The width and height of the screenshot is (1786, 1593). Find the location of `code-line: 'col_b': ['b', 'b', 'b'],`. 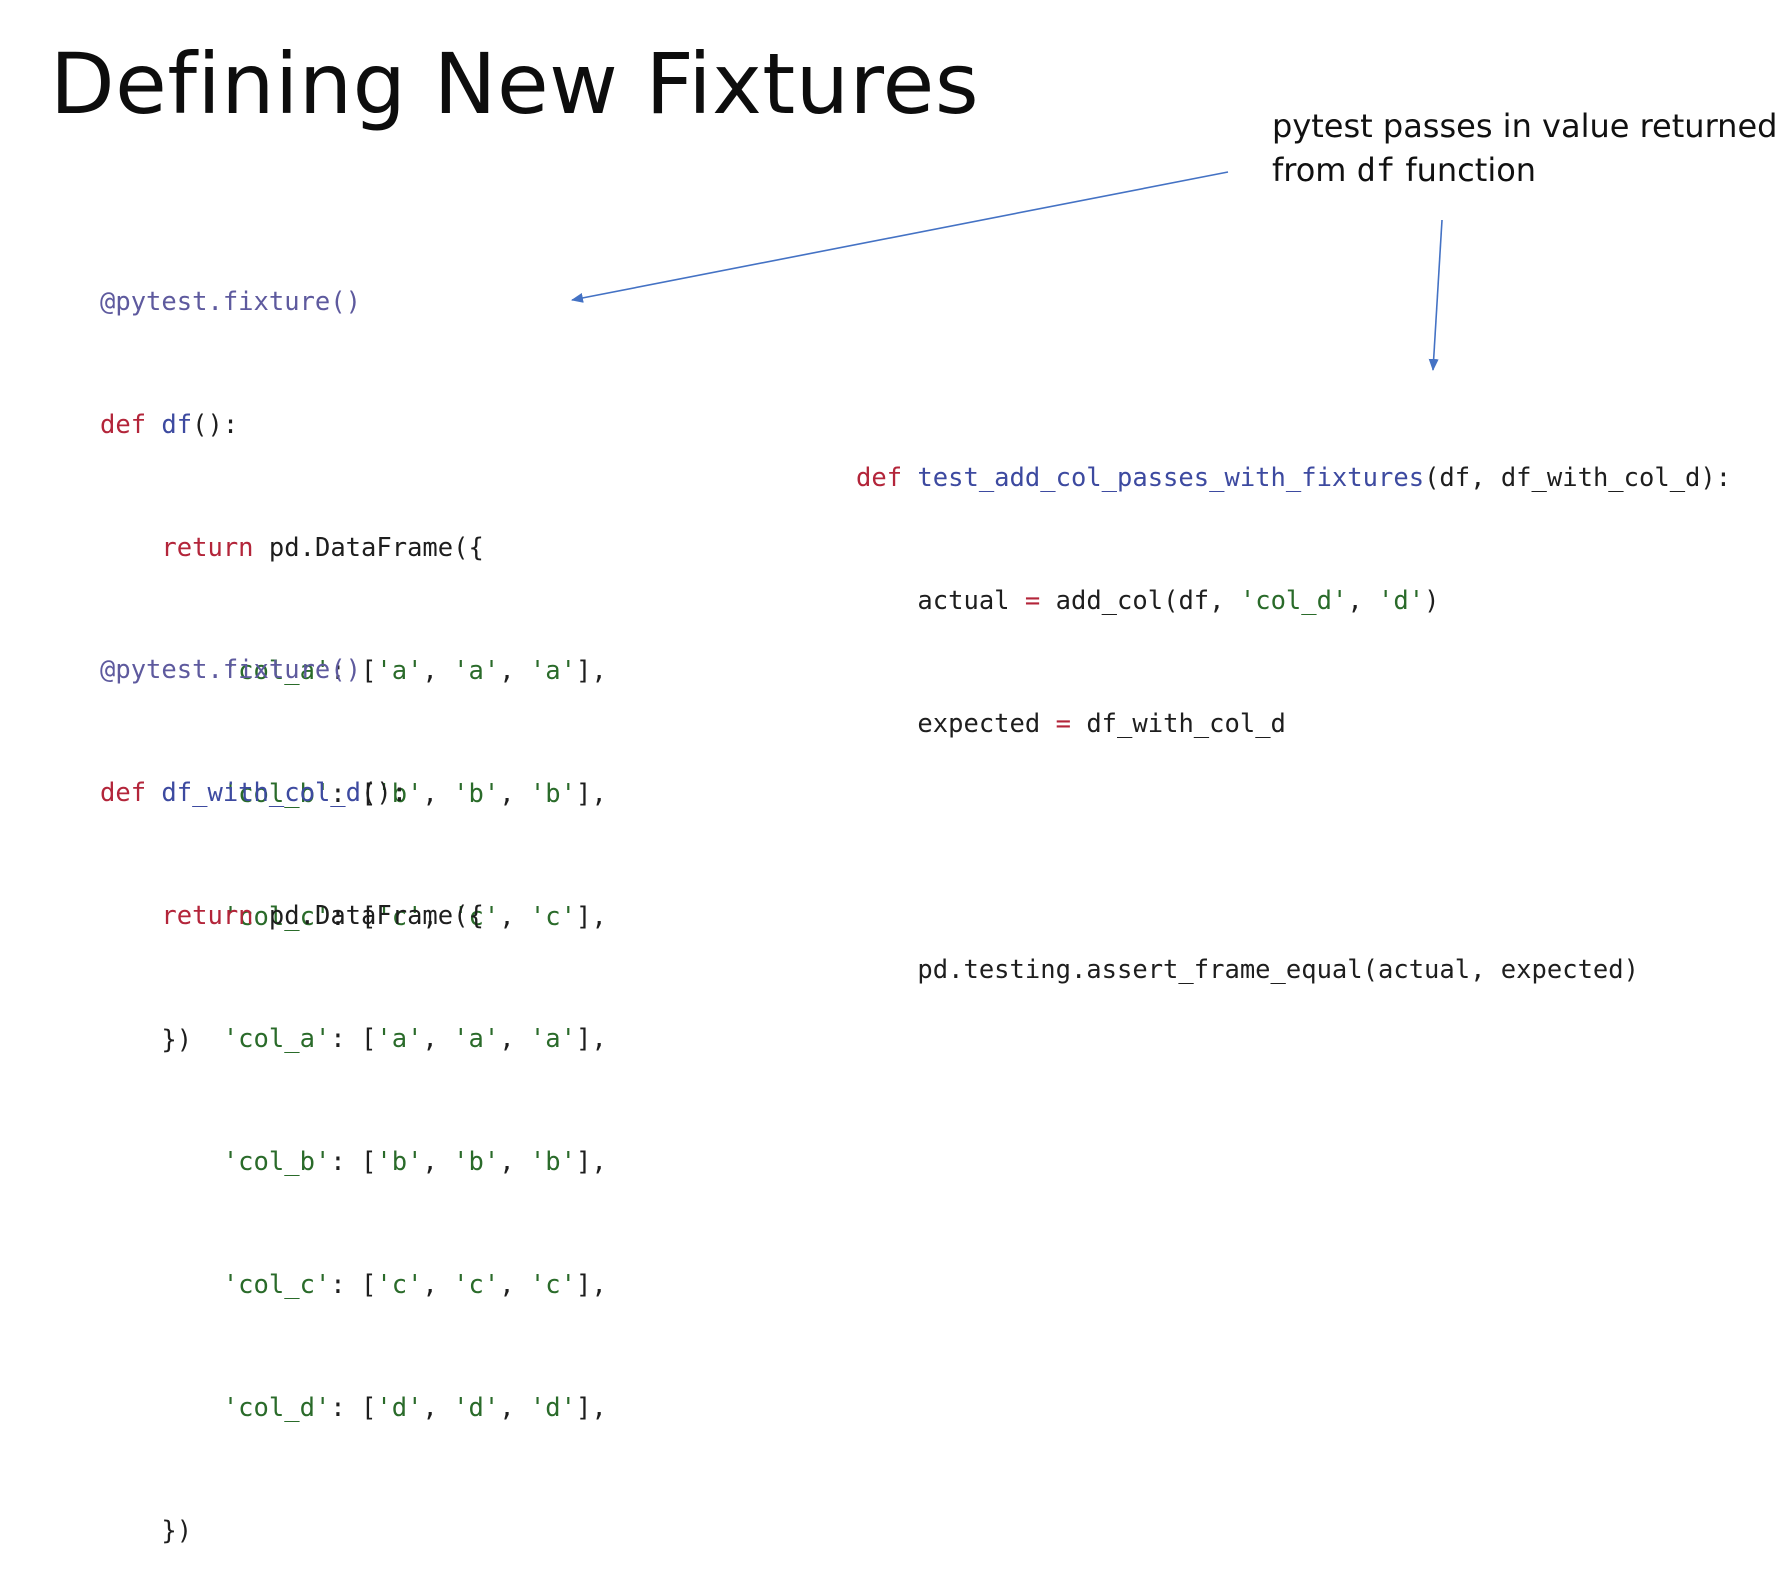

code-line: 'col_b': ['b', 'b', 'b'], is located at coordinates (414, 1162).